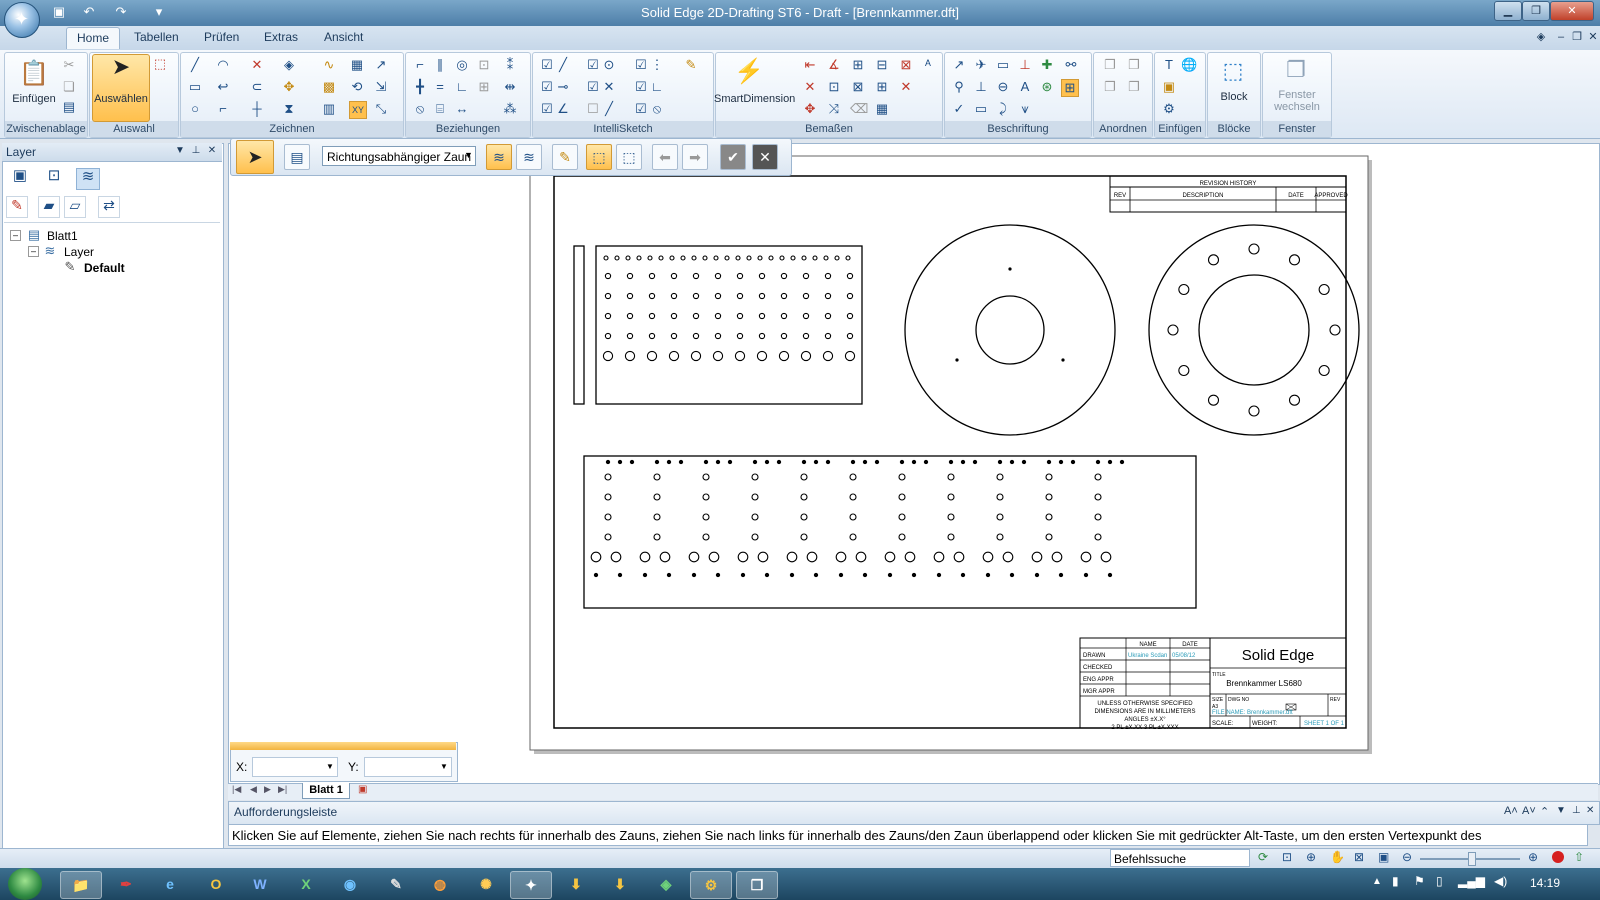 This screenshot has height=900, width=1600. I want to click on solid-edge-taskbar-icon: ✦, so click(531, 885).